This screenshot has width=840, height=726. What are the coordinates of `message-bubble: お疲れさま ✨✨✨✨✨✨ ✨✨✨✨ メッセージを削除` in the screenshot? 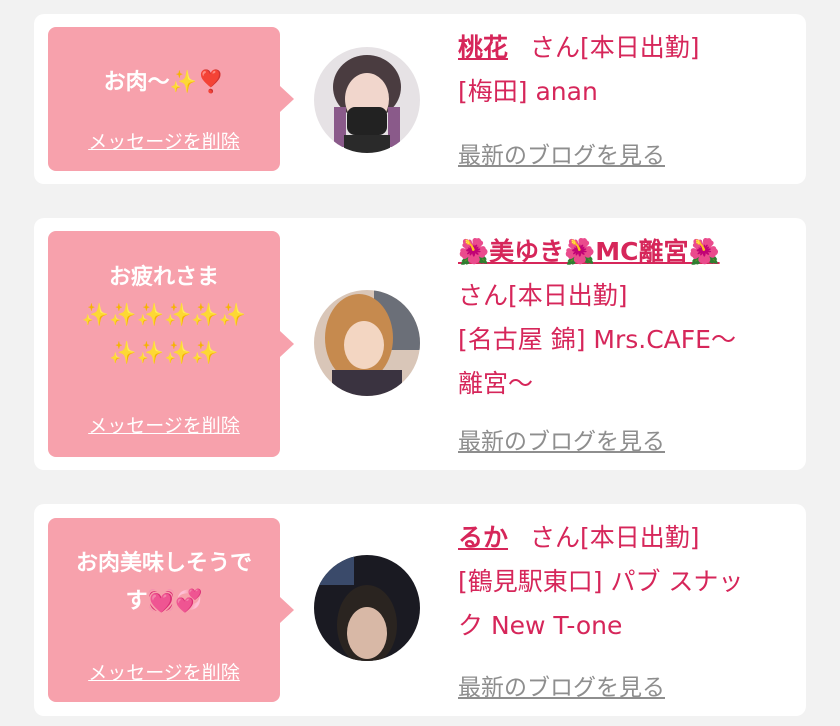 It's located at (164, 344).